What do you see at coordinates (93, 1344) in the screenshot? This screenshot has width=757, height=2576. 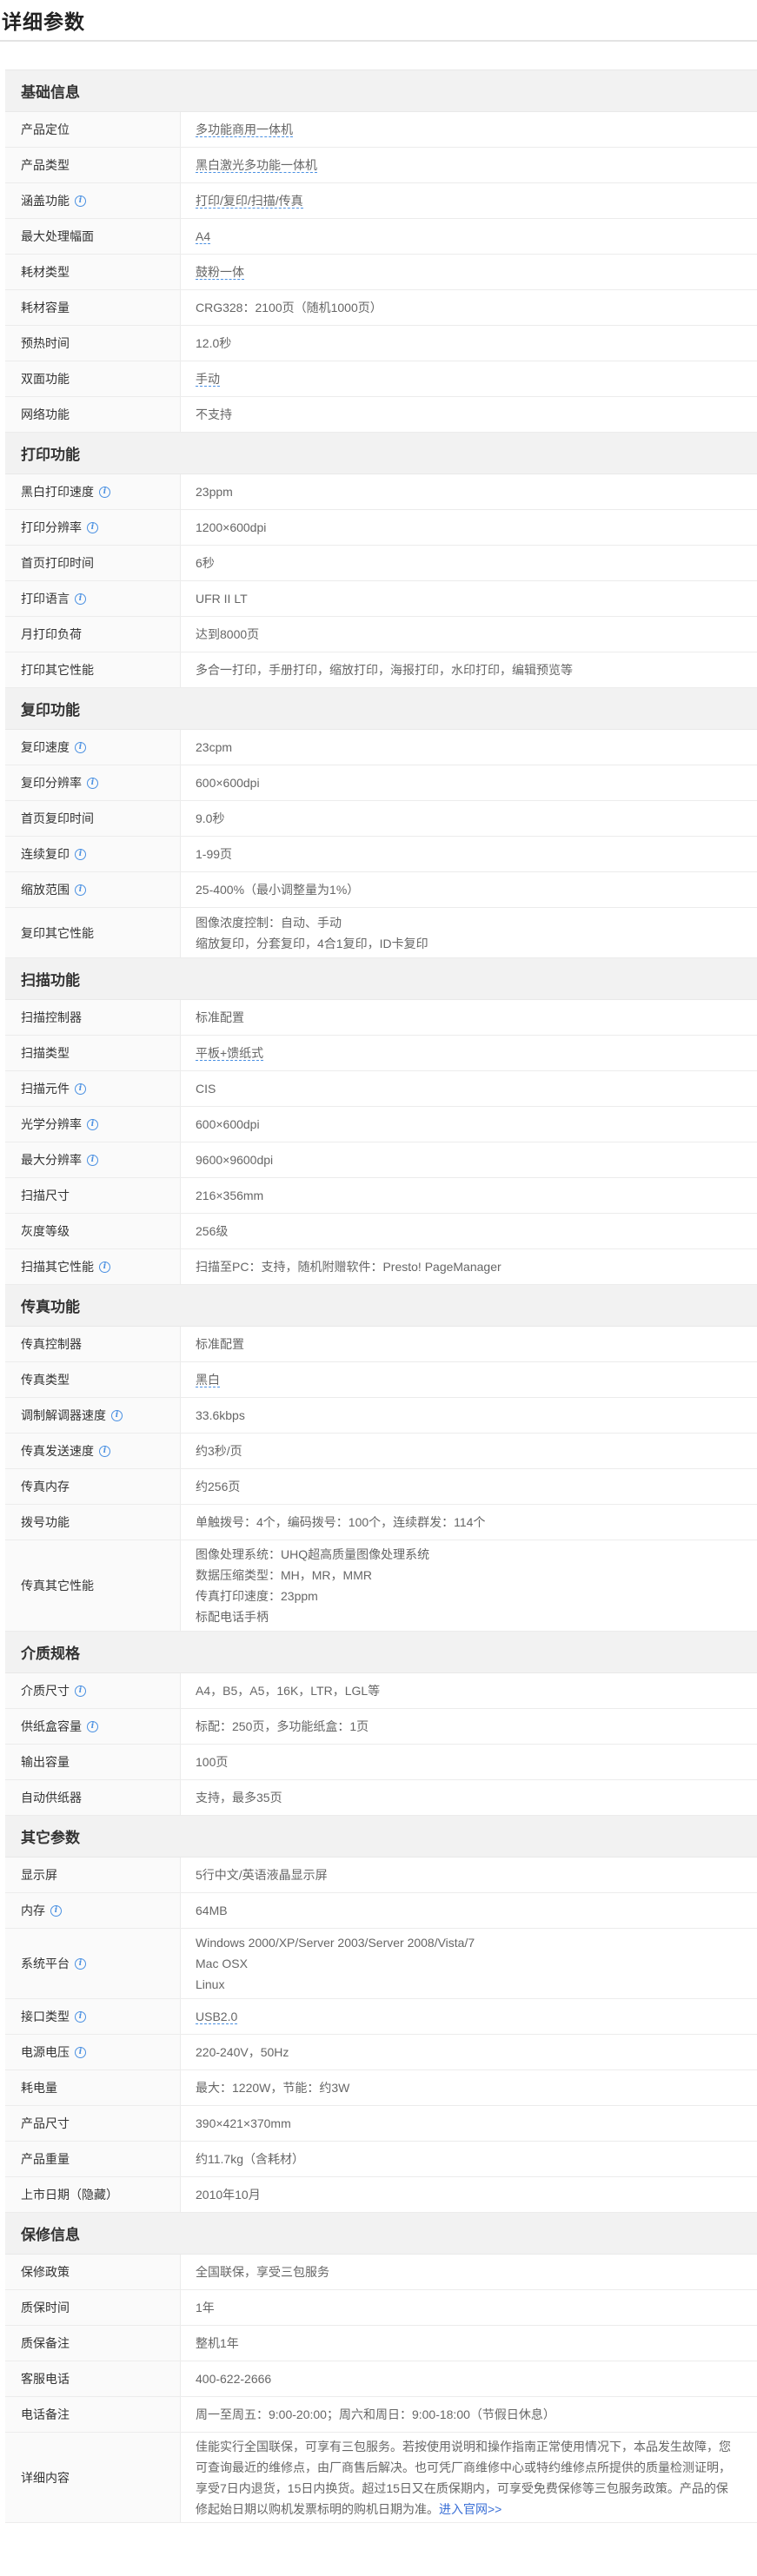 I see `spec-key: 传真控制器` at bounding box center [93, 1344].